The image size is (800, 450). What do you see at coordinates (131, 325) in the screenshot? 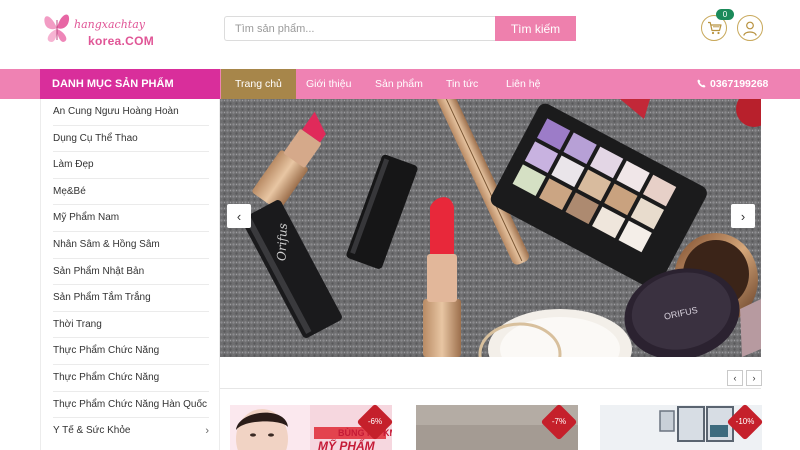
I see `sidebar-item-fashion: Thời Trang` at bounding box center [131, 325].